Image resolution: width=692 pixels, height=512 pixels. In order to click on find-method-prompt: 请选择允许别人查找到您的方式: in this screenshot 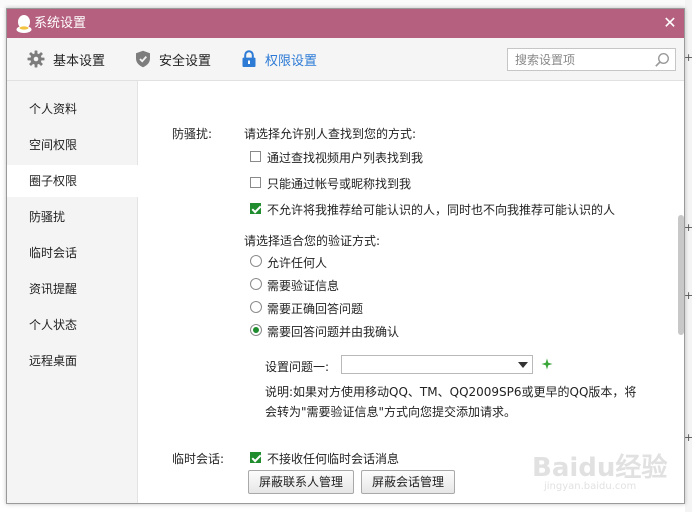, I will do `click(330, 134)`.